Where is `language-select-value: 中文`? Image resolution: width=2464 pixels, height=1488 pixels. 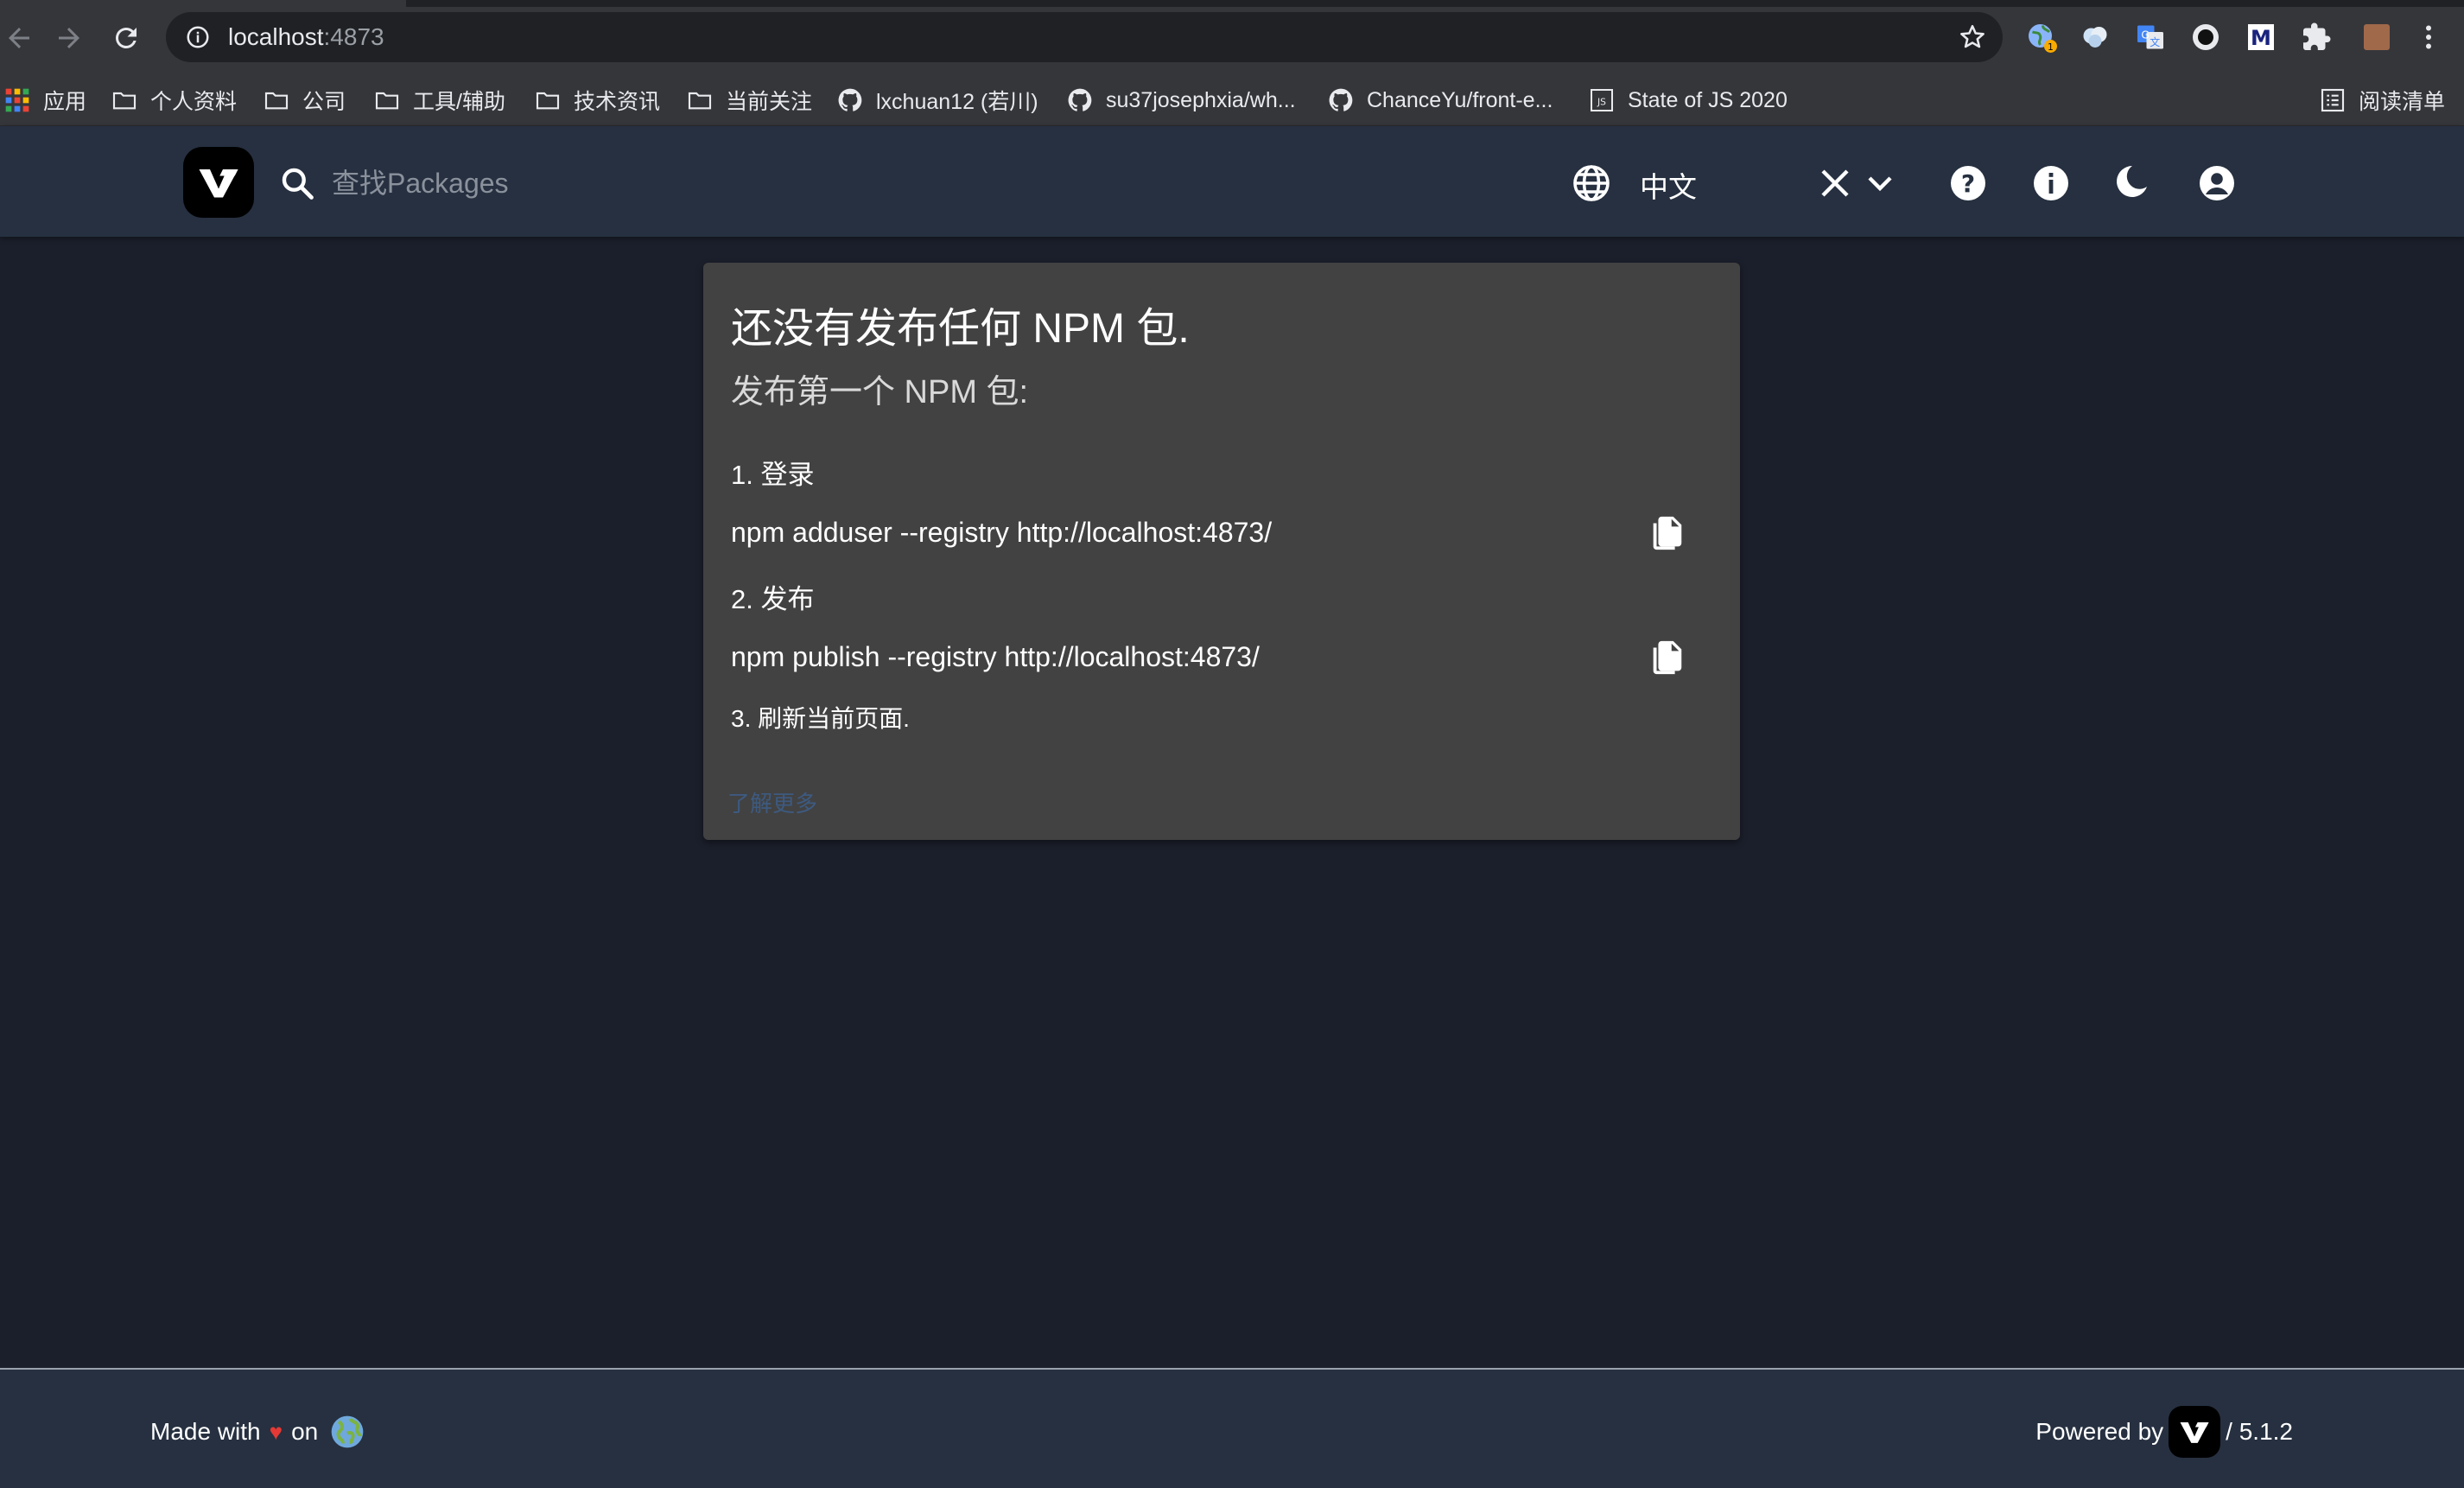
language-select-value: 中文 is located at coordinates (1668, 185).